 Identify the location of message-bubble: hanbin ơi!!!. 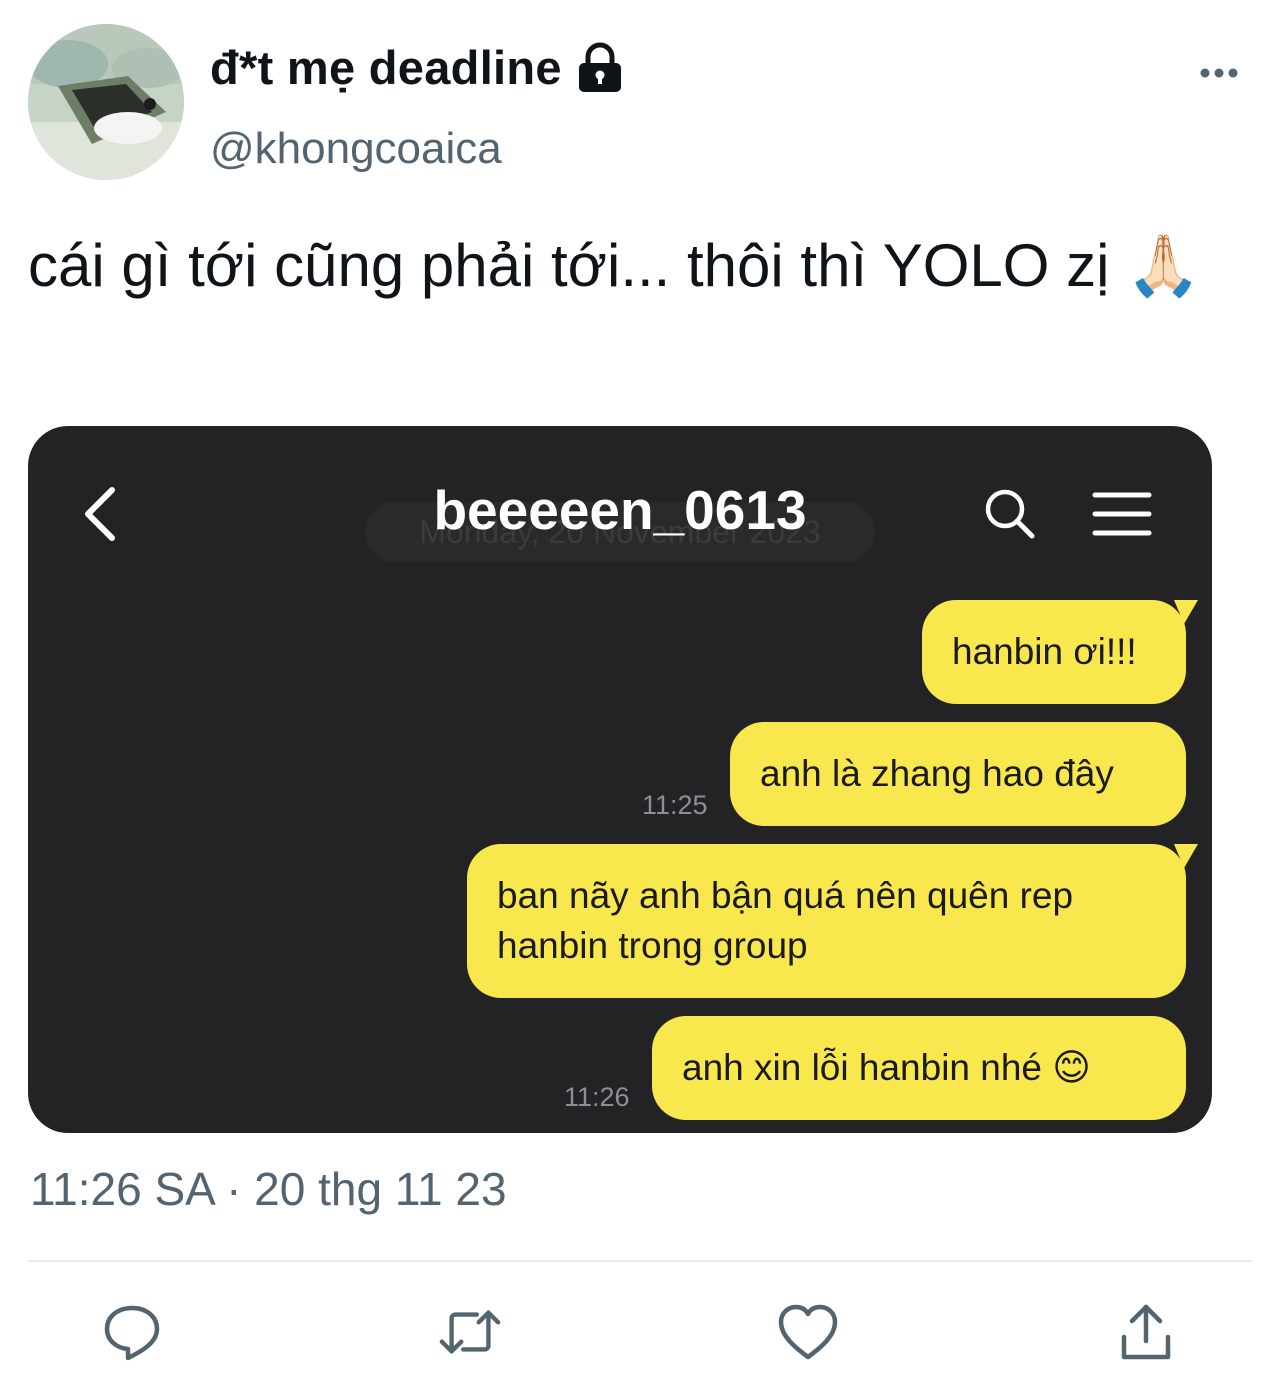
(1060, 652).